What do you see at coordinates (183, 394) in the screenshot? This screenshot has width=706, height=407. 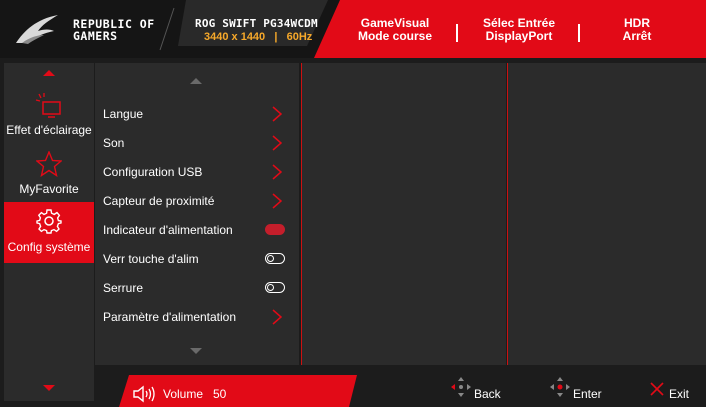 I see `volume-label: Volume` at bounding box center [183, 394].